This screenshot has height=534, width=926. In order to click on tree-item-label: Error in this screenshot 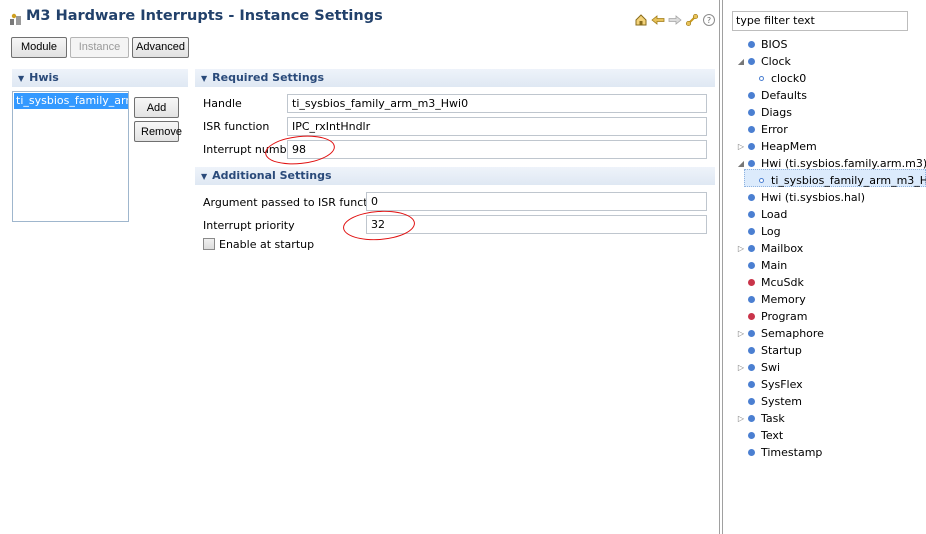, I will do `click(774, 129)`.